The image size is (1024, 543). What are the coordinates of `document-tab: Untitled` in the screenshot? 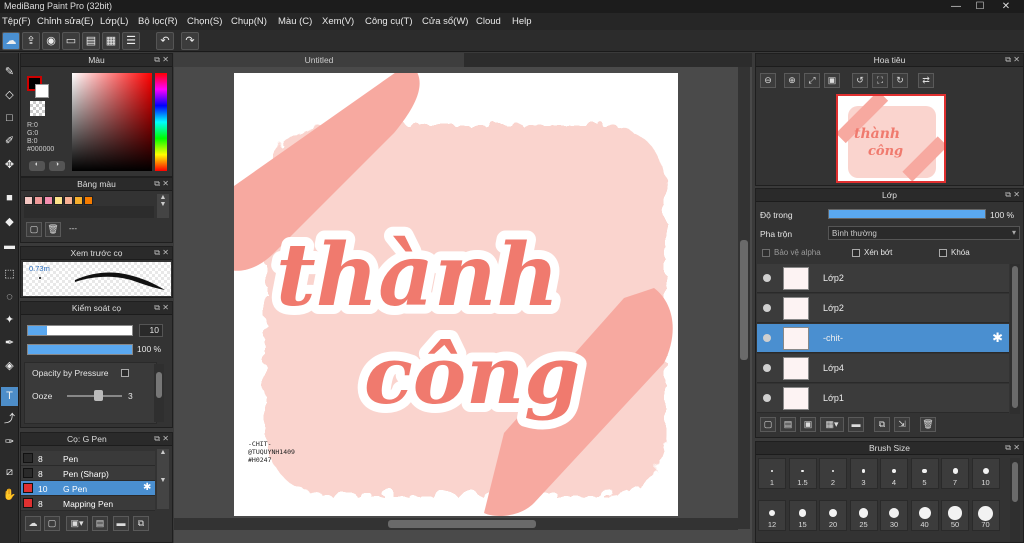 It's located at (319, 60).